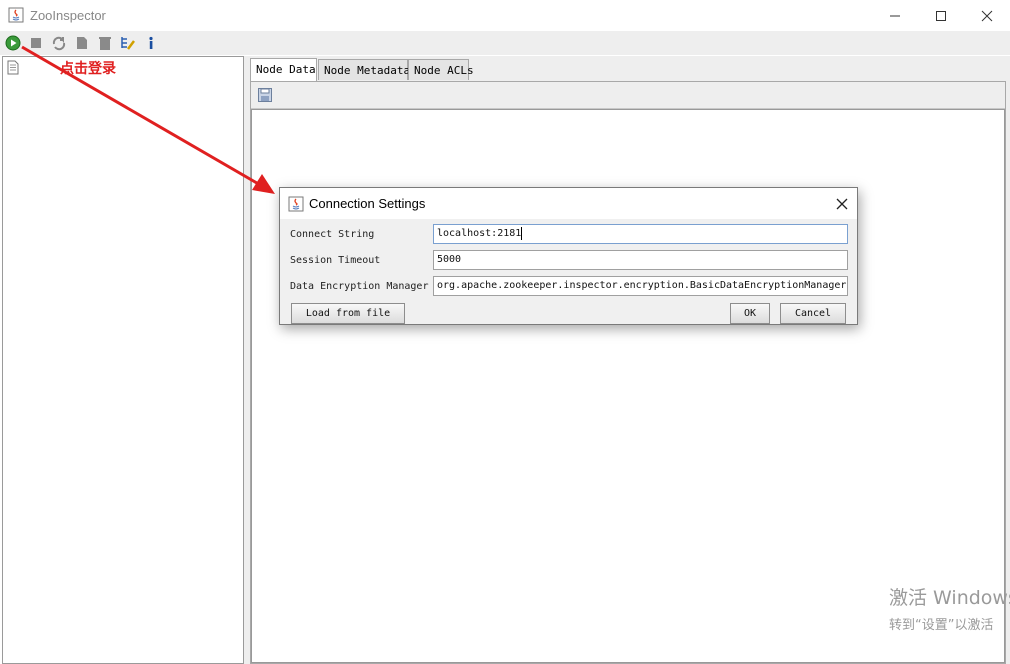  I want to click on watermark-line-1: 激活 Windows, so click(949, 598).